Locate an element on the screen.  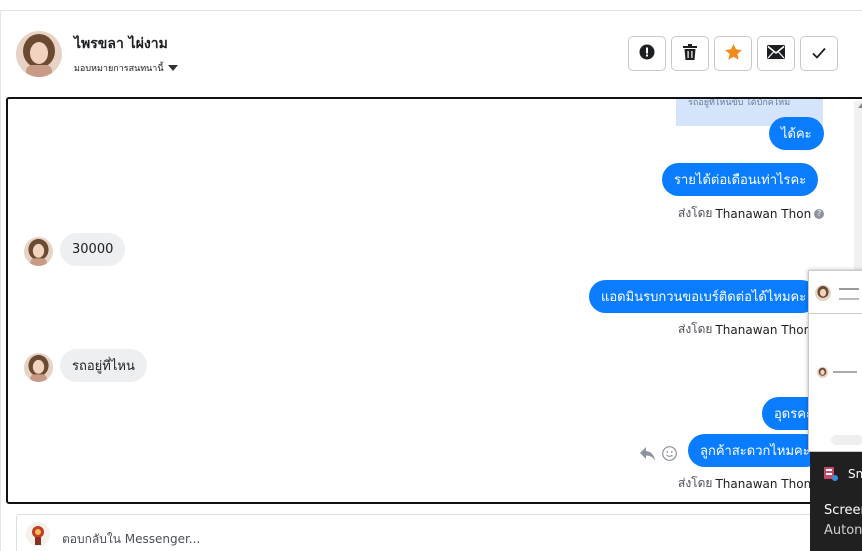
message-bubble-outgoing: รายได้ต่อเดือนเท่าไรคะ is located at coordinates (740, 179).